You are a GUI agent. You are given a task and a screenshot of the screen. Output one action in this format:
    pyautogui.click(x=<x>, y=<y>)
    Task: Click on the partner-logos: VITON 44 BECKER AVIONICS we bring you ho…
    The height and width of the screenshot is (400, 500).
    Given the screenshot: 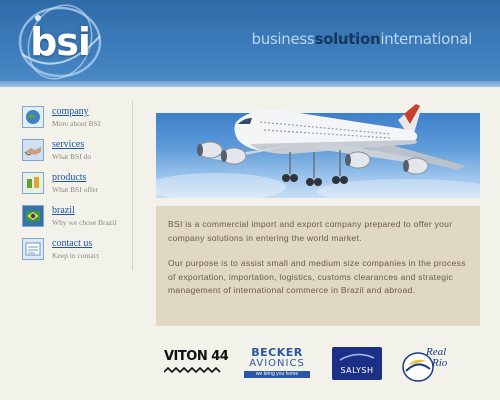 What is the action you would take?
    pyautogui.click(x=318, y=364)
    